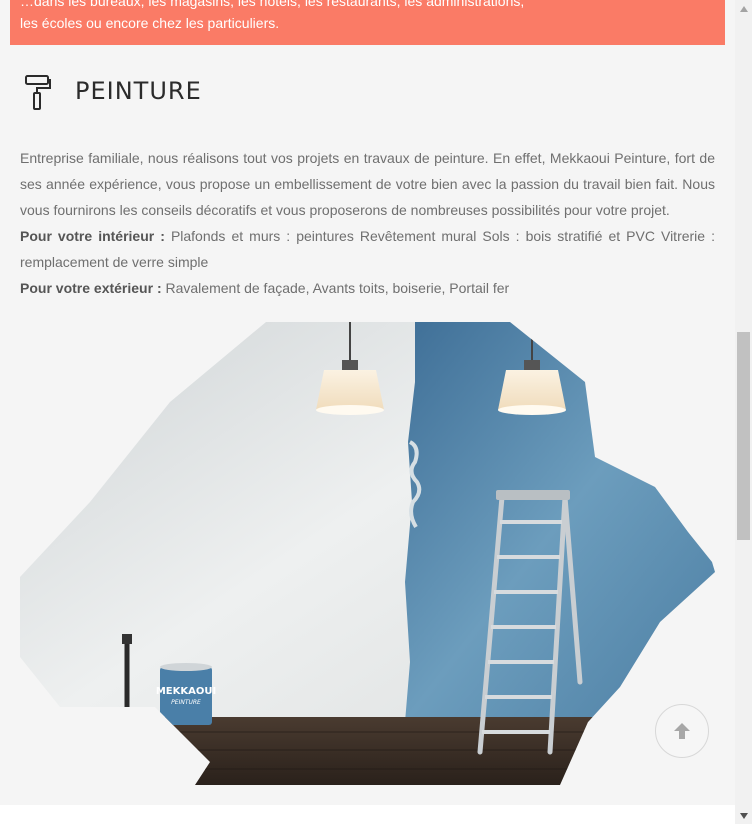  What do you see at coordinates (38, 92) in the screenshot?
I see `paint-roller-icon` at bounding box center [38, 92].